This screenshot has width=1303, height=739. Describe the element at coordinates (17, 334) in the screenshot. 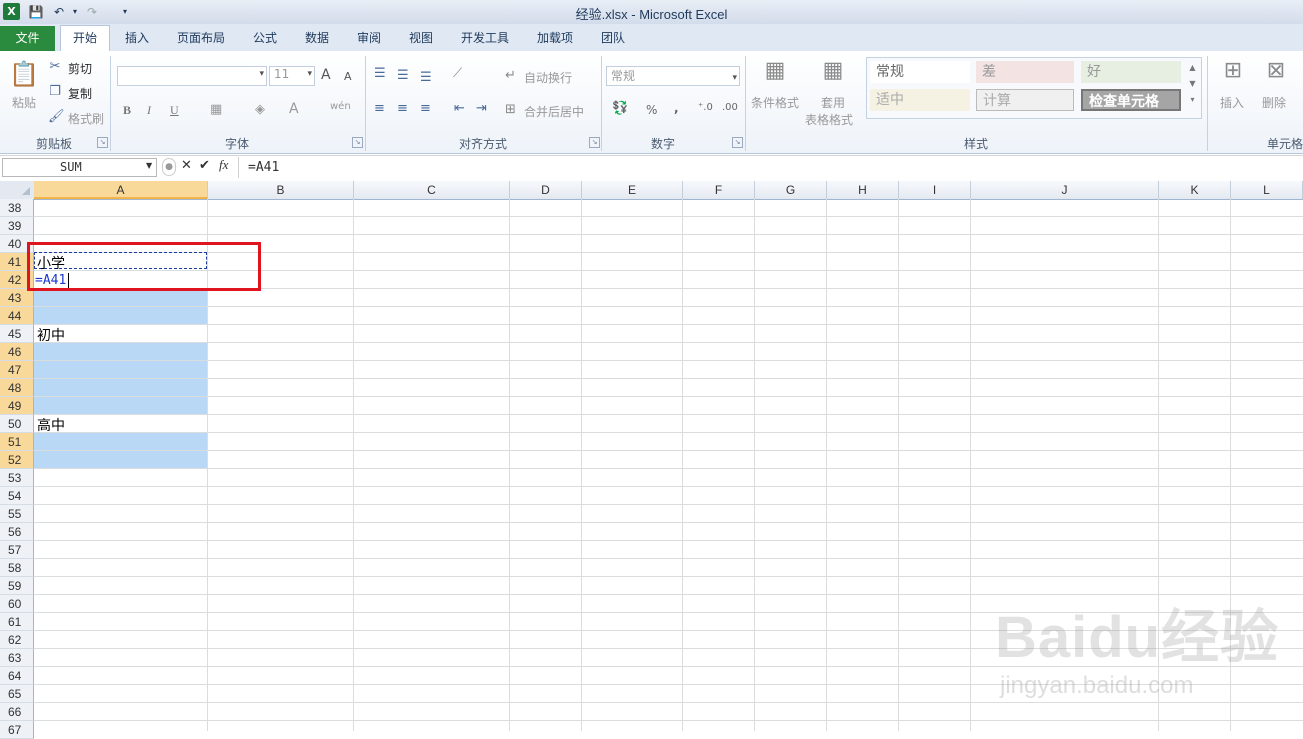

I see `row-header-45: 45` at that location.